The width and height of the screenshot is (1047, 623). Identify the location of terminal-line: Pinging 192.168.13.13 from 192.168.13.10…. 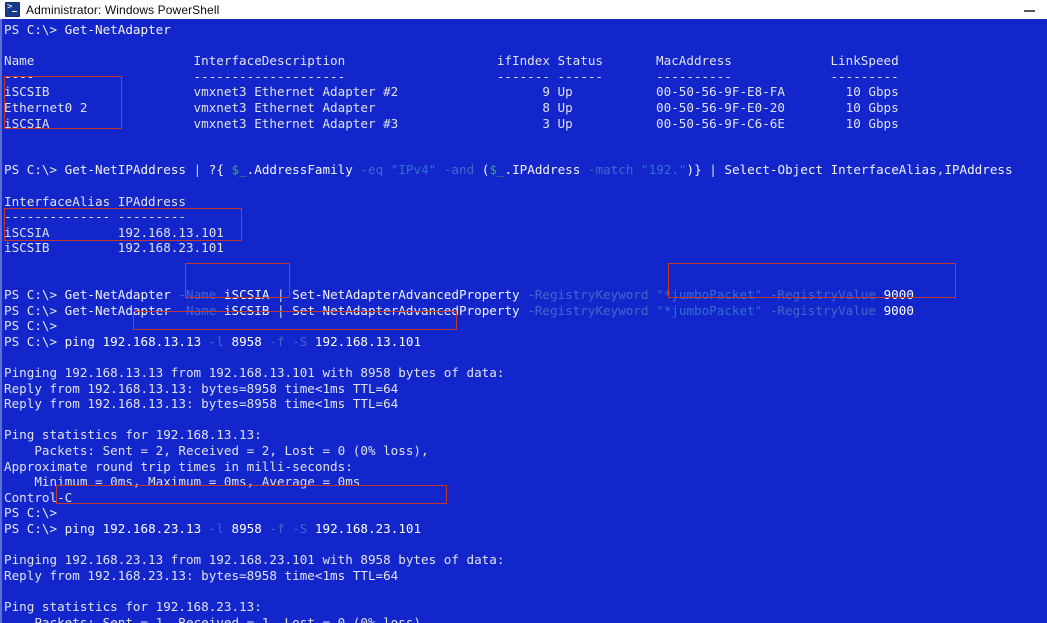
(508, 373).